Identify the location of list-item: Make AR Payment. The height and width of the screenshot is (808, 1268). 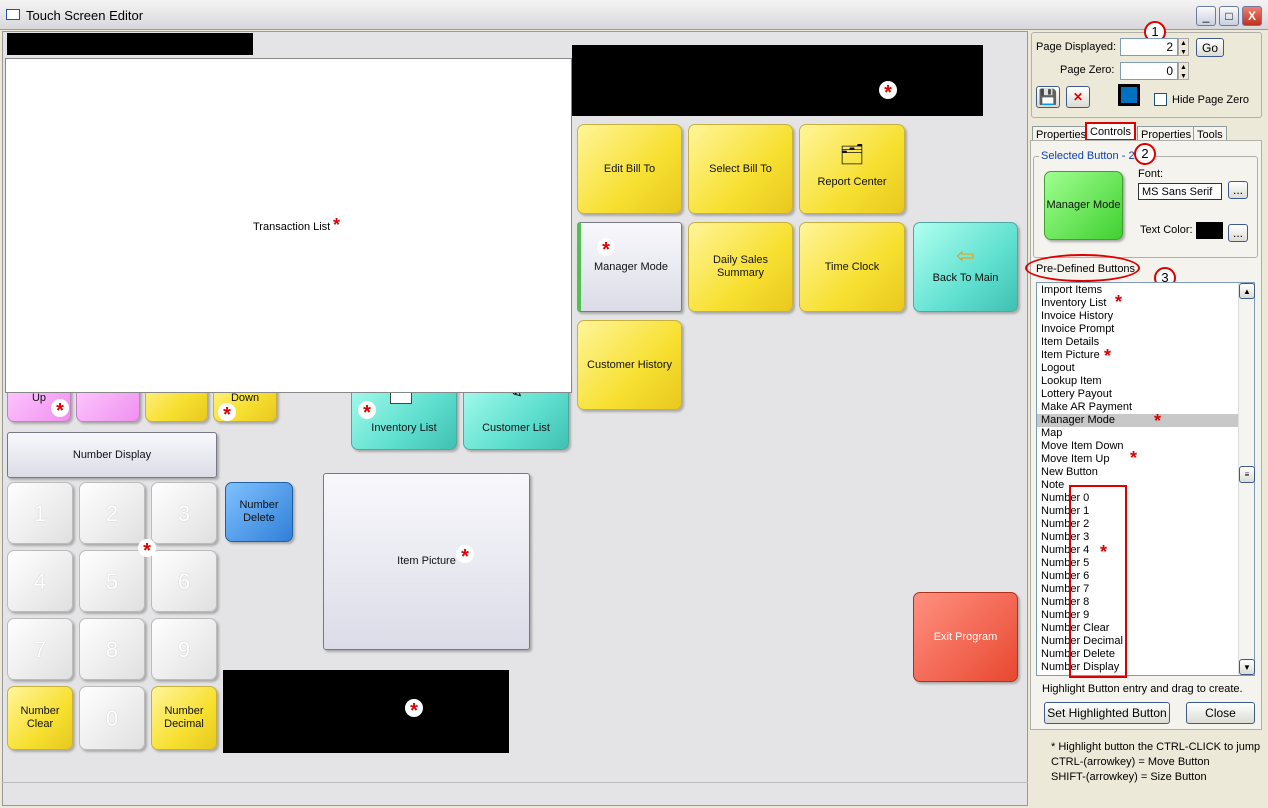
(1145, 407).